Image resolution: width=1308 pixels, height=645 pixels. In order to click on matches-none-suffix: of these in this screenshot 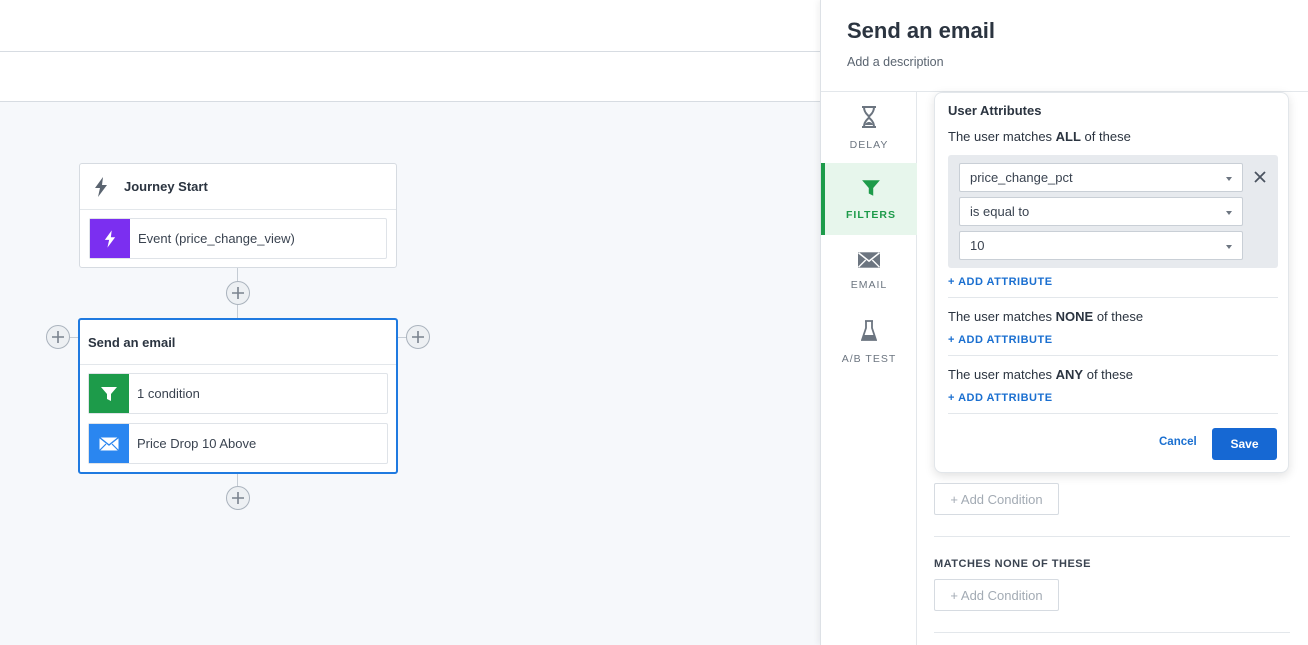, I will do `click(1118, 316)`.